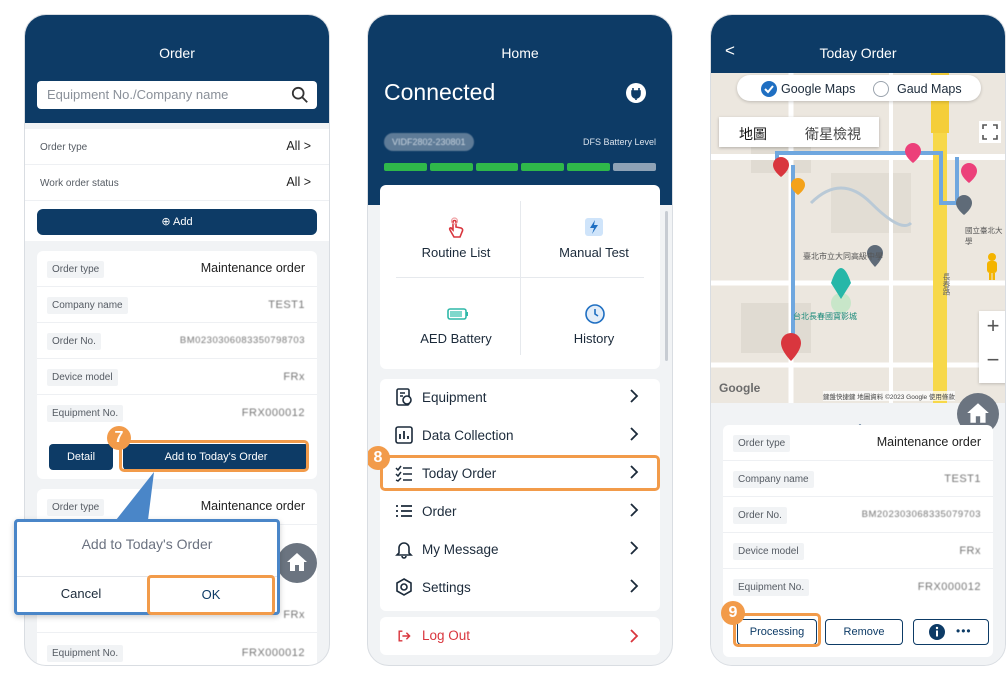 The width and height of the screenshot is (1007, 673). Describe the element at coordinates (211, 595) in the screenshot. I see `ok-button: OK` at that location.